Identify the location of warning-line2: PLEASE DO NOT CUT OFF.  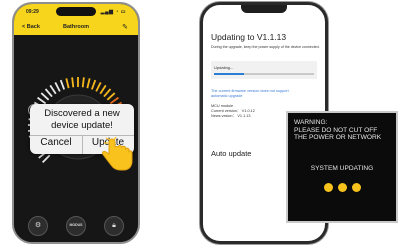
(336, 130).